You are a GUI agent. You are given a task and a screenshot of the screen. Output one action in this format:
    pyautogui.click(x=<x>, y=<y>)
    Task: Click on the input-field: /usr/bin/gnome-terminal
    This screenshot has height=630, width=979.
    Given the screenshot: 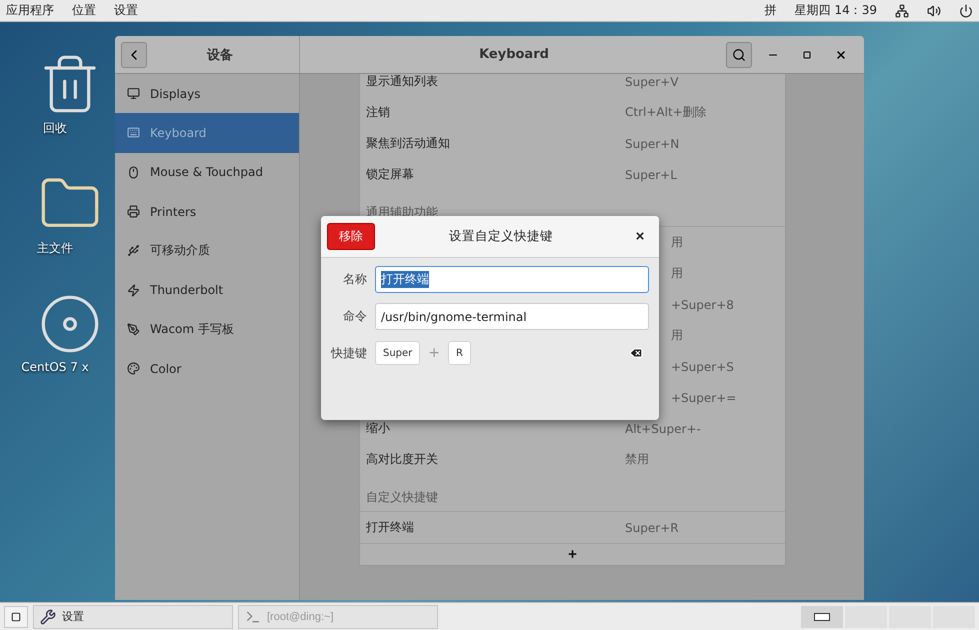 What is the action you would take?
    pyautogui.click(x=512, y=316)
    